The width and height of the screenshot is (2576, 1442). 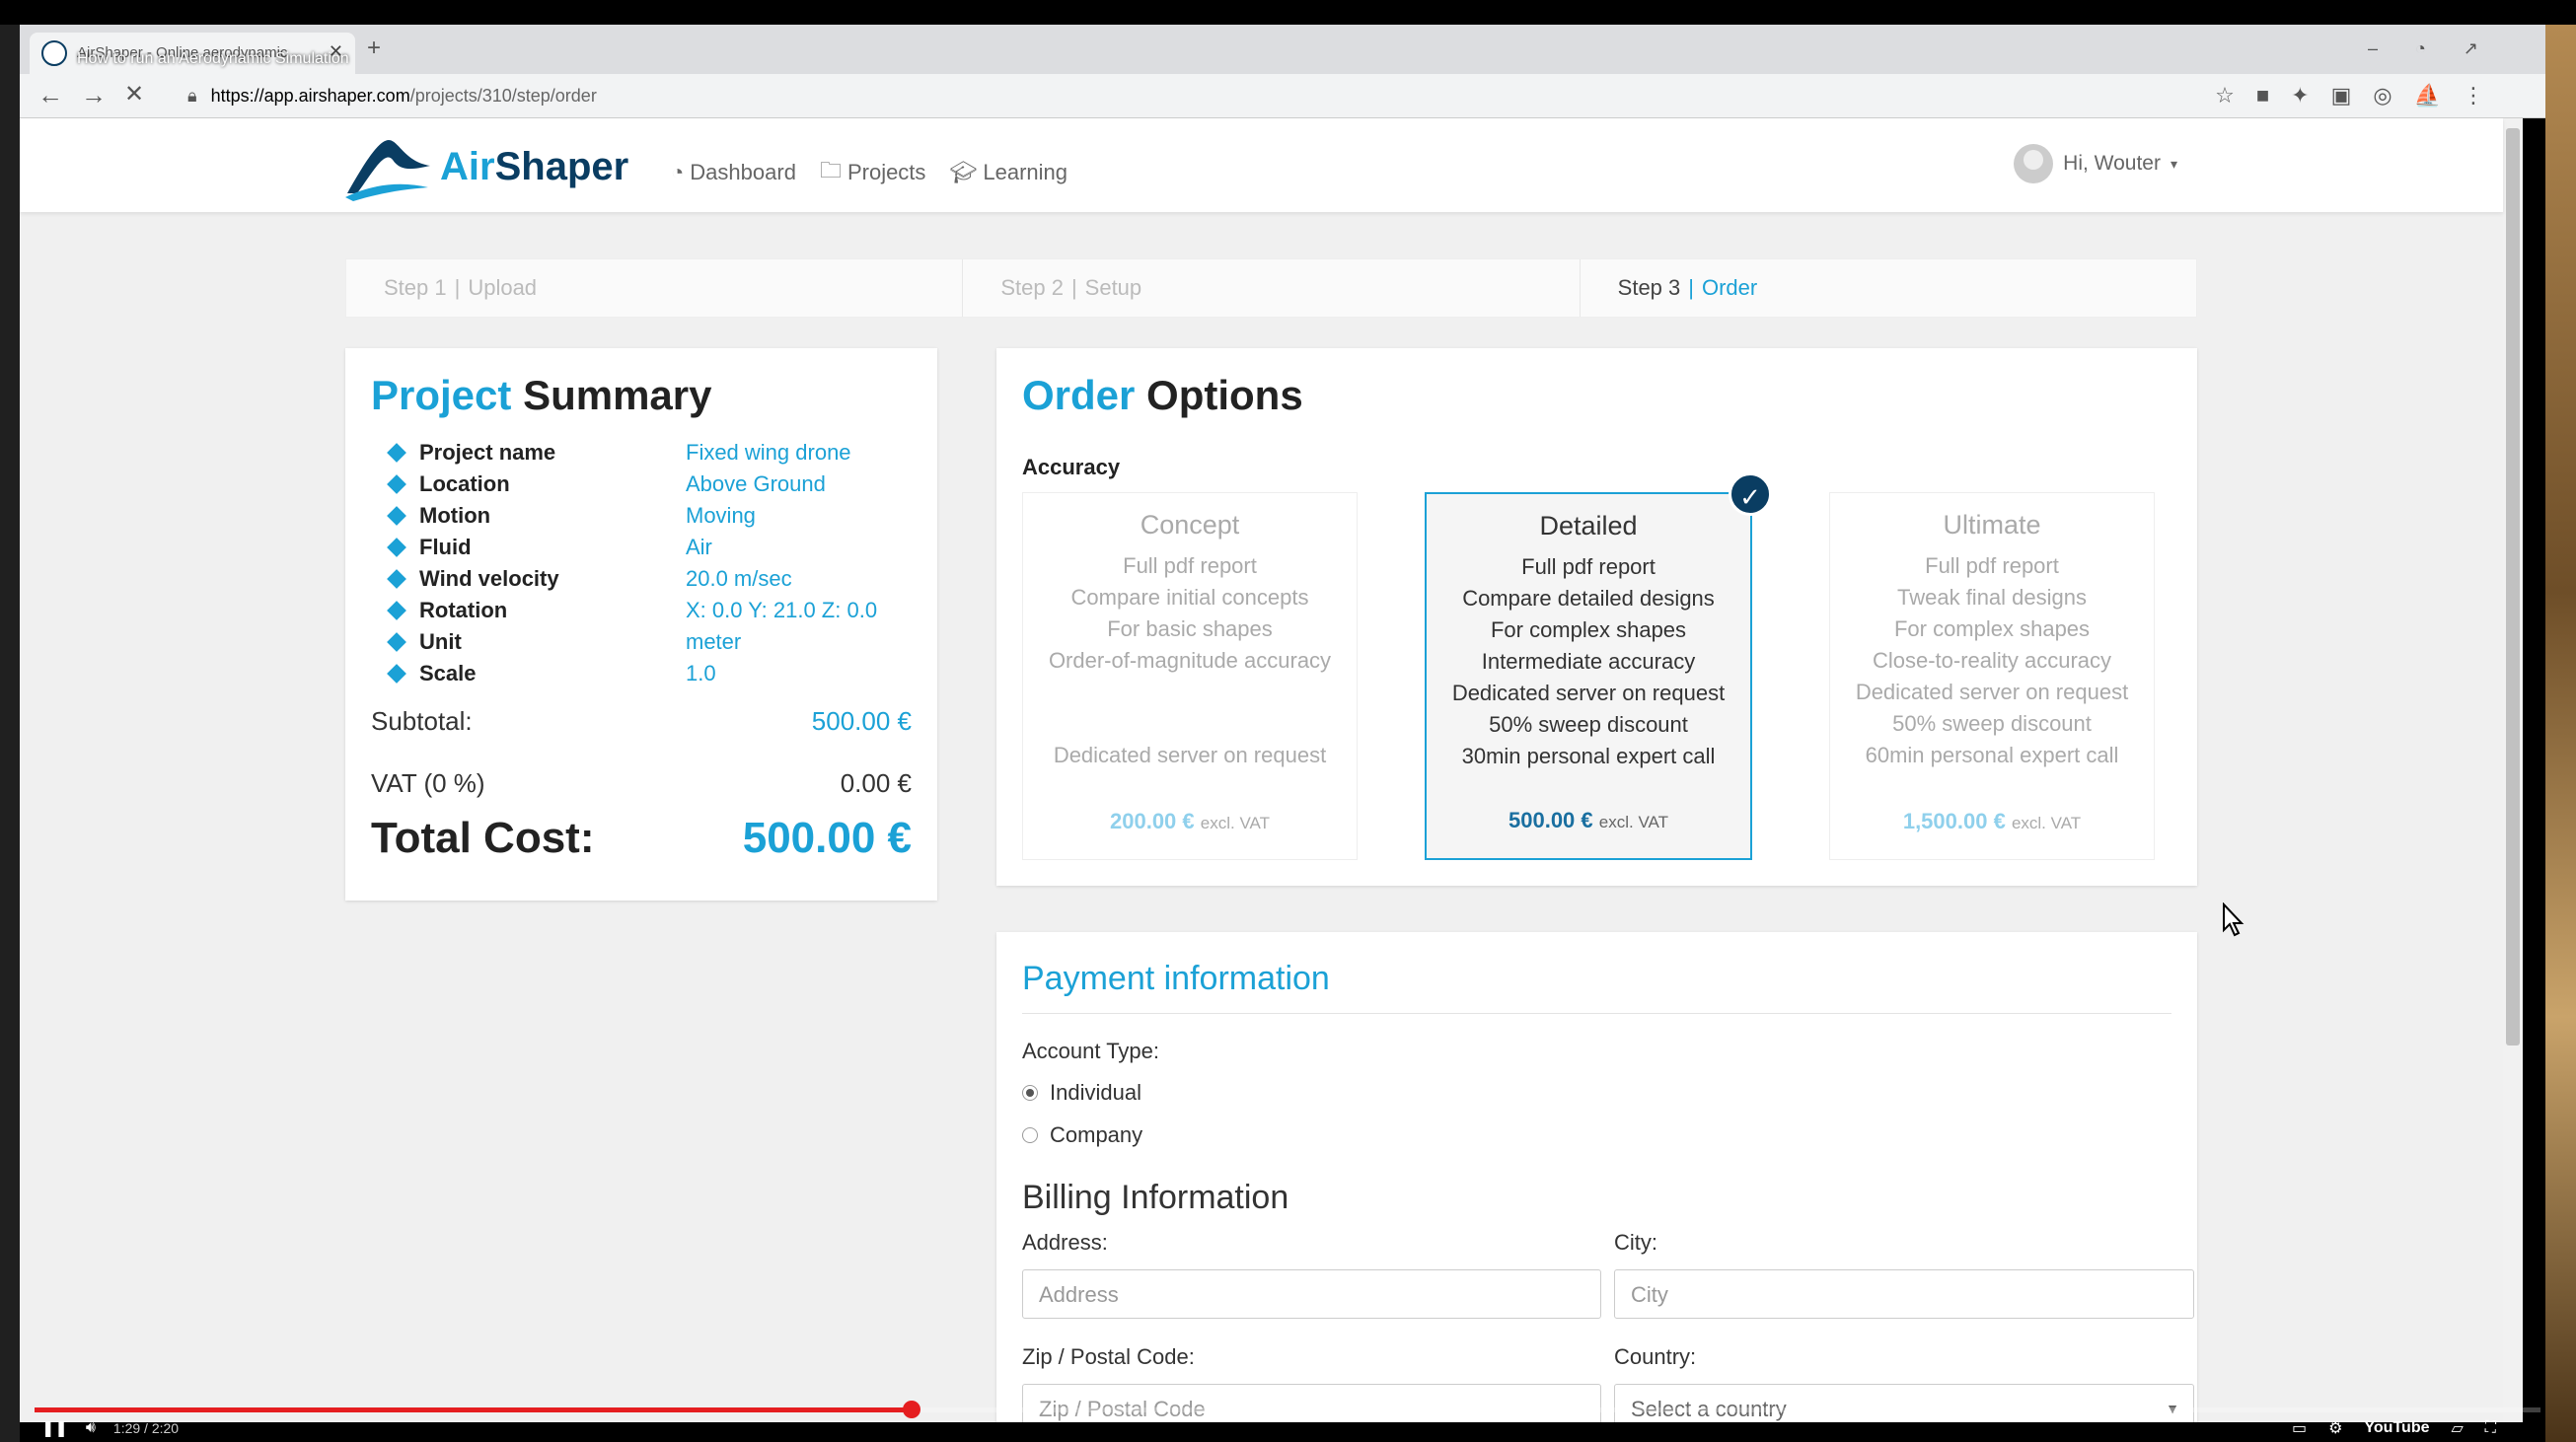 What do you see at coordinates (1992, 755) in the screenshot?
I see `option-feature: 60min personal expert call` at bounding box center [1992, 755].